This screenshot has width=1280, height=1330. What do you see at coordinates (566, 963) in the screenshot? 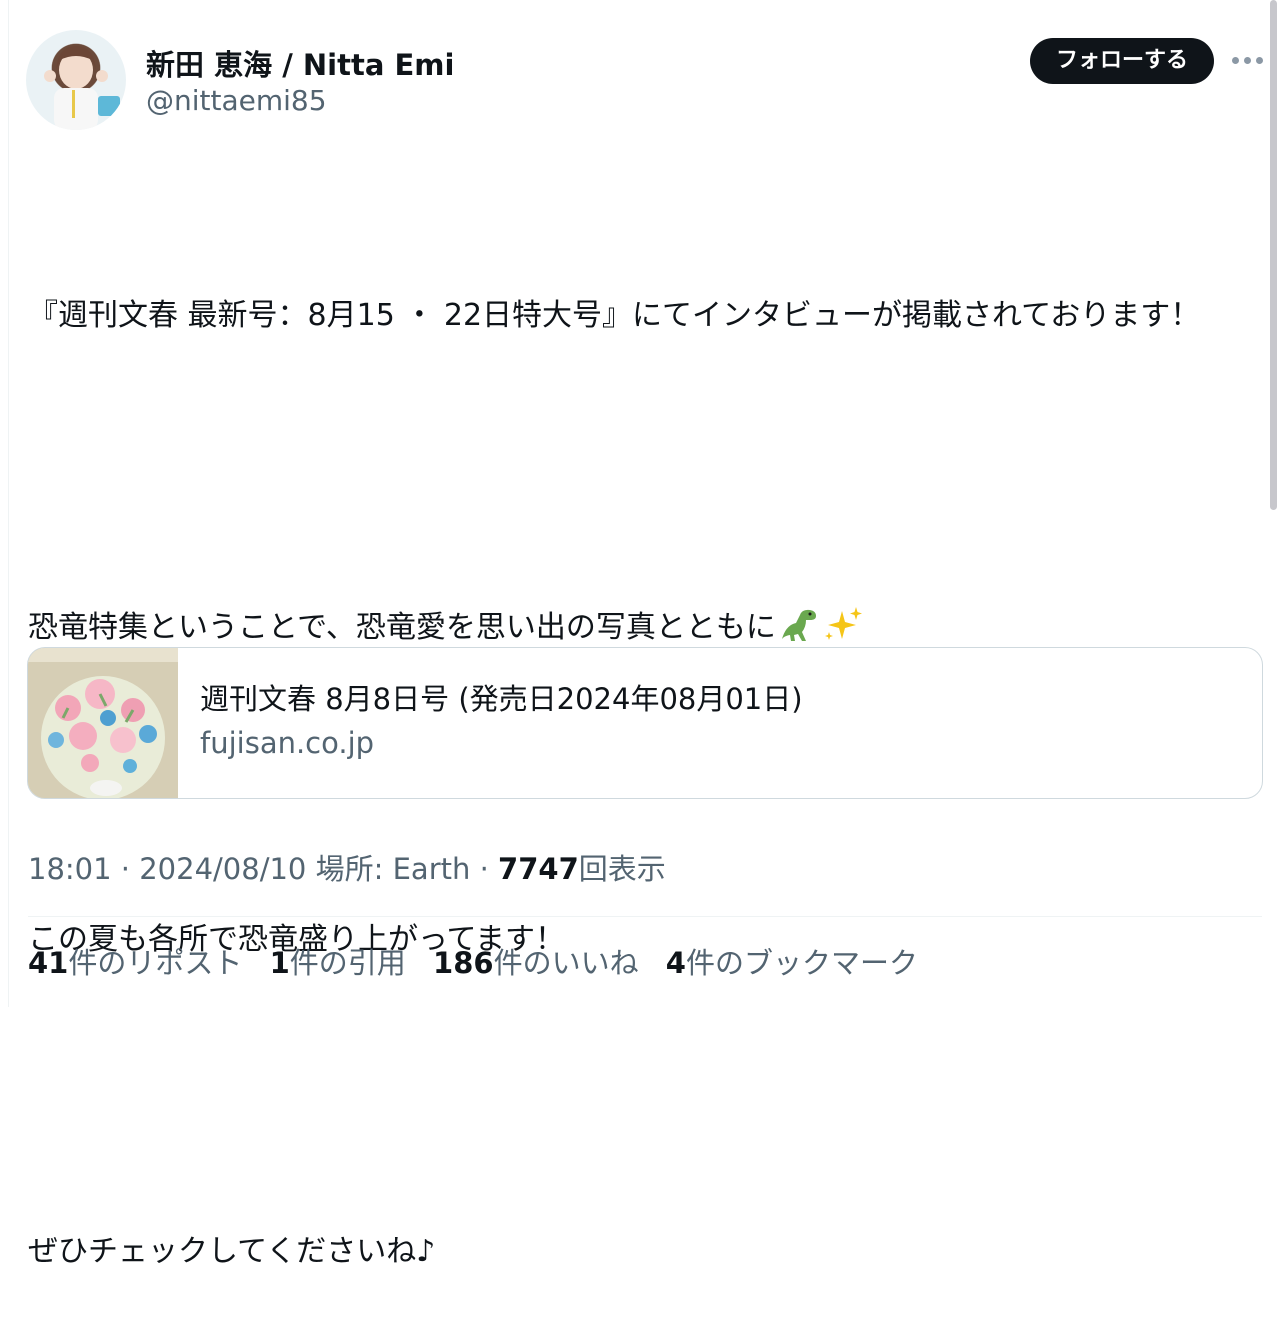
I see `likes-label: 件のいいね` at bounding box center [566, 963].